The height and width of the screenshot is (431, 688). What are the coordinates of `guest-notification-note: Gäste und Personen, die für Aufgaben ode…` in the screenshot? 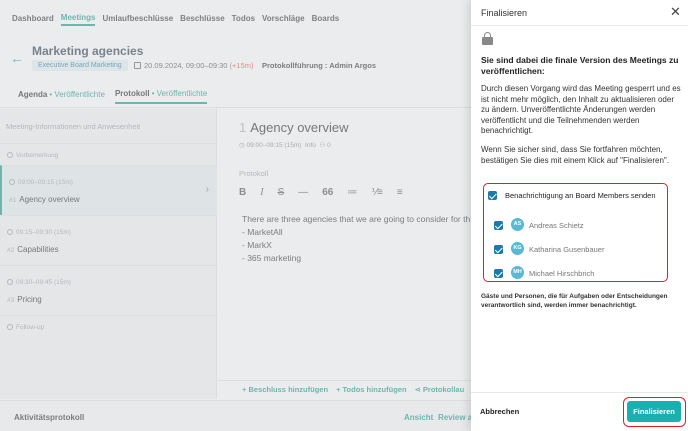 It's located at (574, 301).